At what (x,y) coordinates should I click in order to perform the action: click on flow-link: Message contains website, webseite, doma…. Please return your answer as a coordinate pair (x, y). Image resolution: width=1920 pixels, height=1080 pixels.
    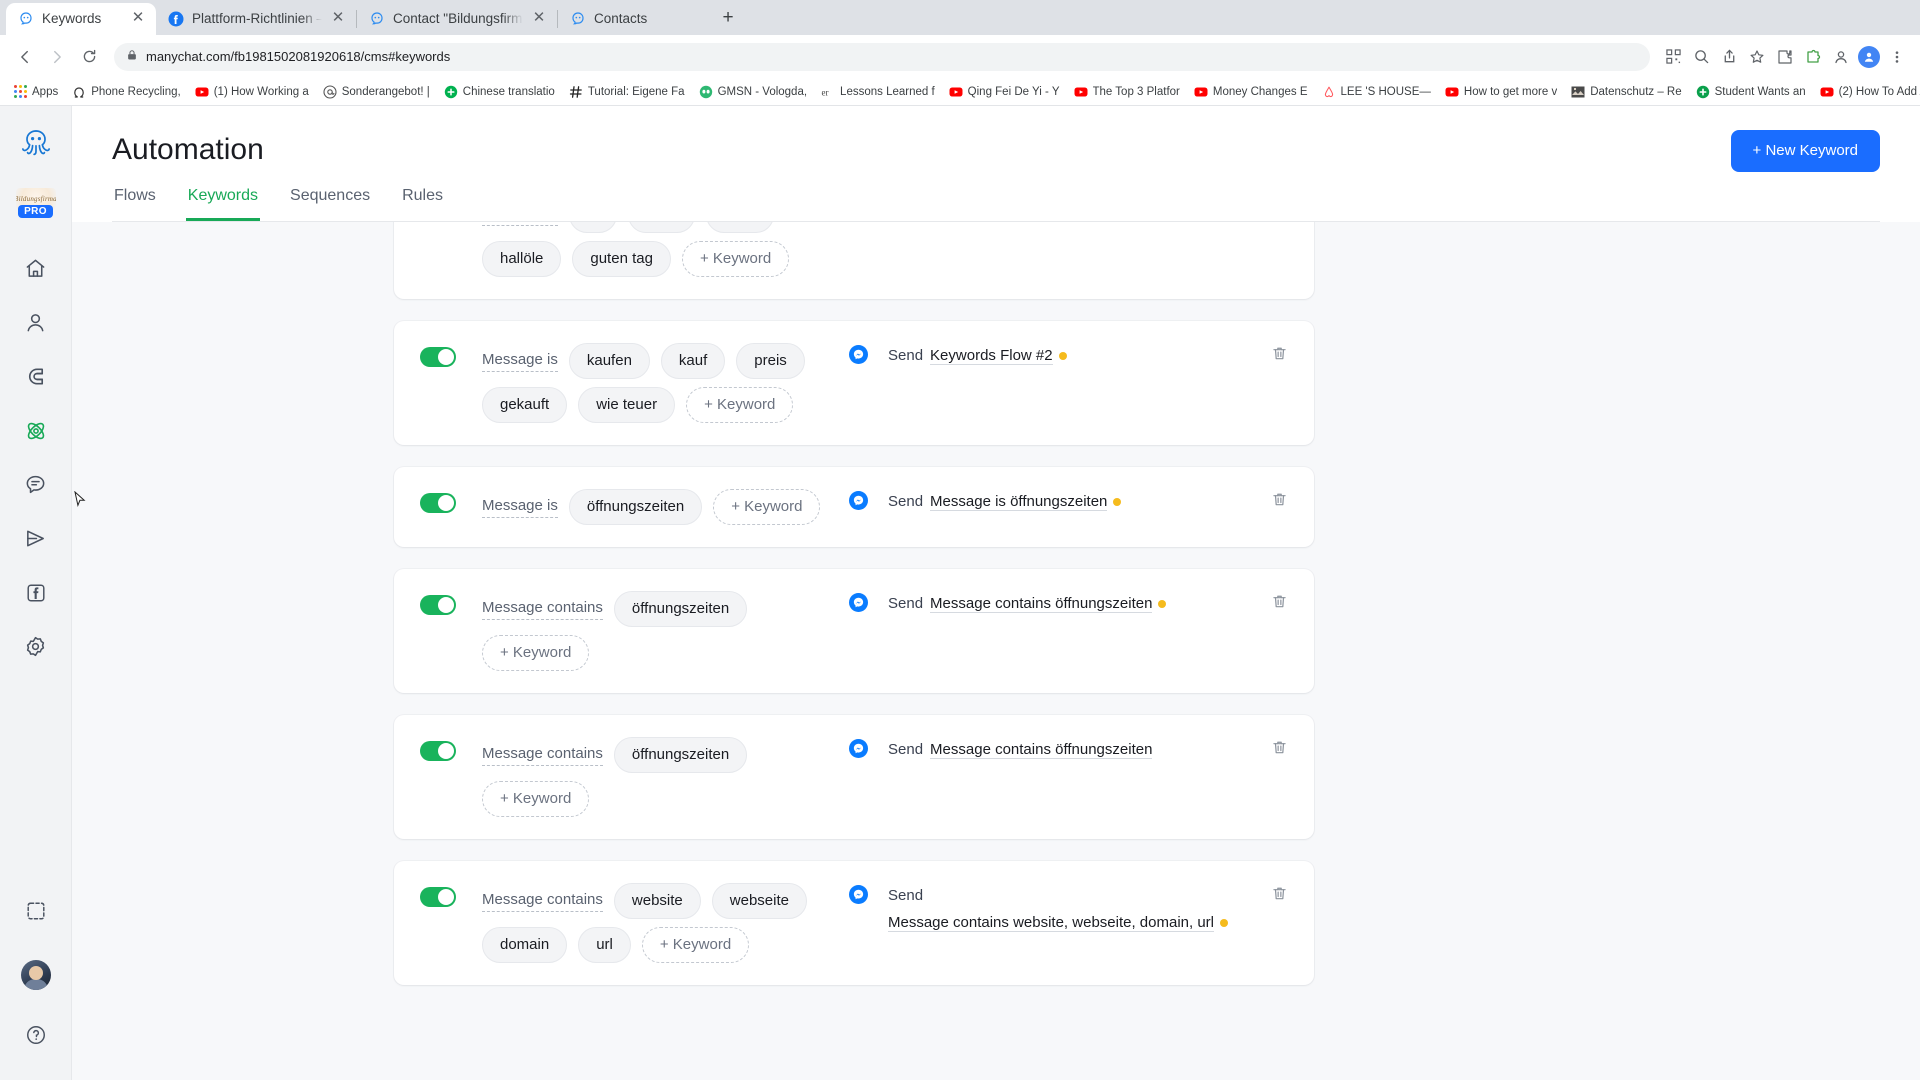
    Looking at the image, I should click on (1051, 923).